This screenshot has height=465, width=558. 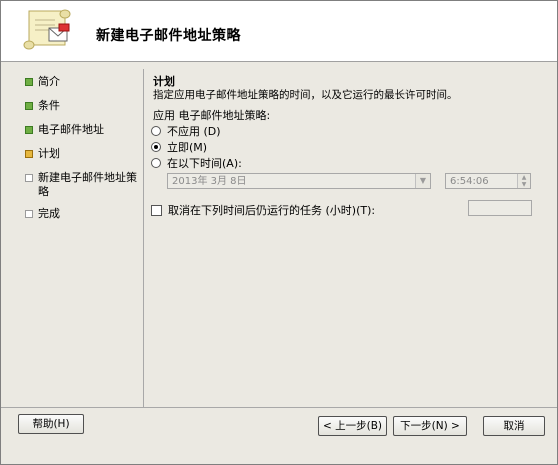 I want to click on date-picker: 2013年 3月 8日 ▼, so click(x=299, y=181).